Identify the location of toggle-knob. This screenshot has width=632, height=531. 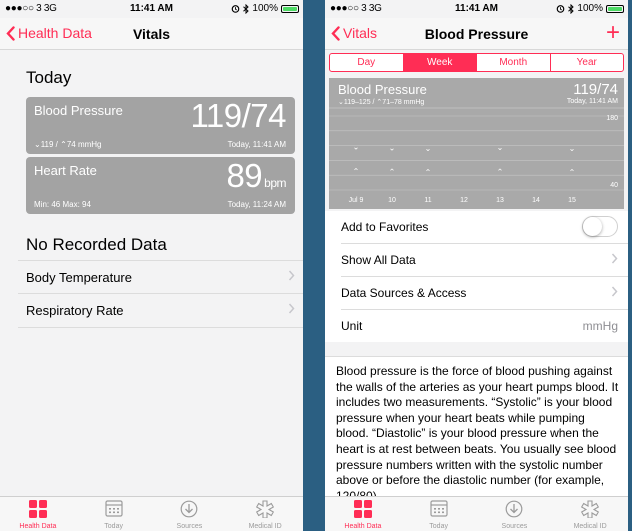
(592, 226).